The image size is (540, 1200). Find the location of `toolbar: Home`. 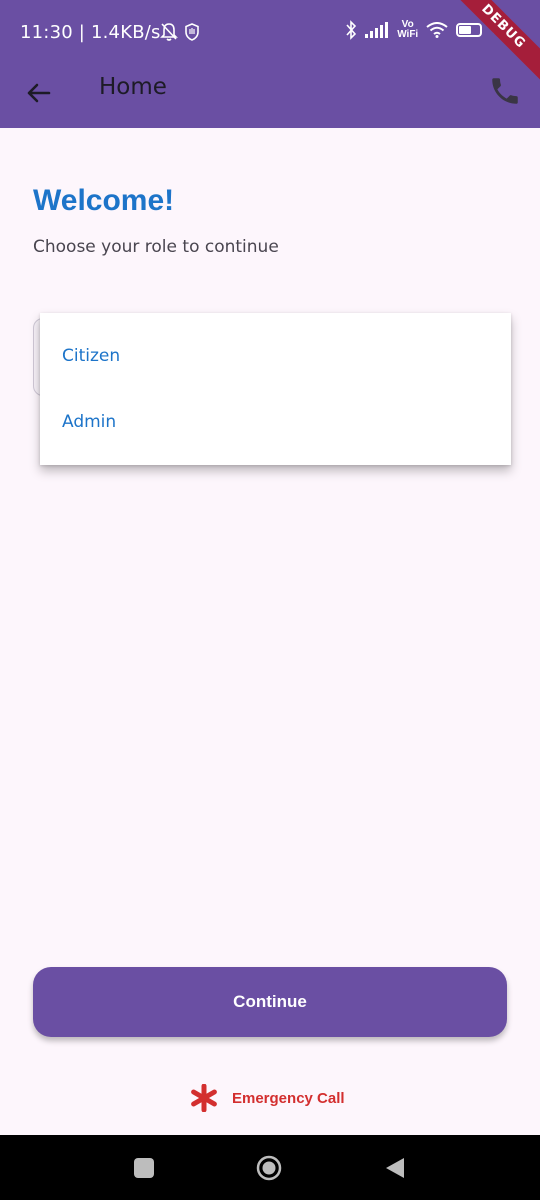

toolbar: Home is located at coordinates (270, 96).